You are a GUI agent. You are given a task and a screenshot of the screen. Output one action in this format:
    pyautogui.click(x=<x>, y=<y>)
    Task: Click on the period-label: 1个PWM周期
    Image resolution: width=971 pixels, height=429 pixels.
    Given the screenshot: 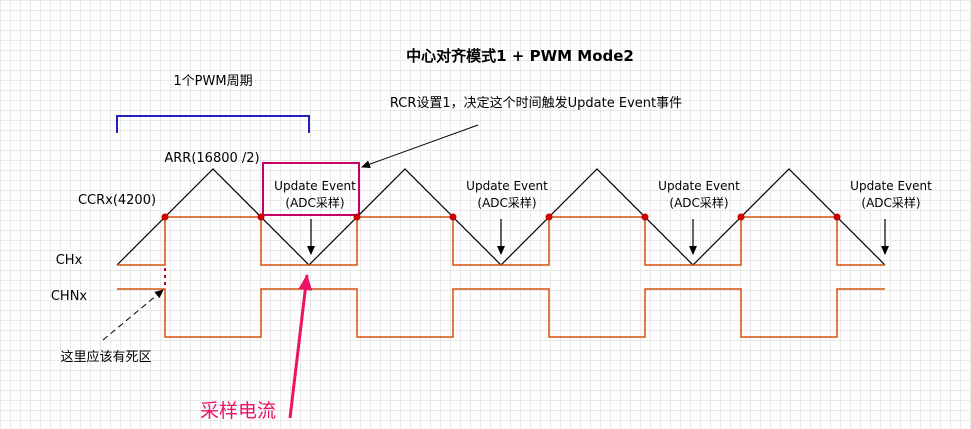 What is the action you would take?
    pyautogui.click(x=212, y=81)
    